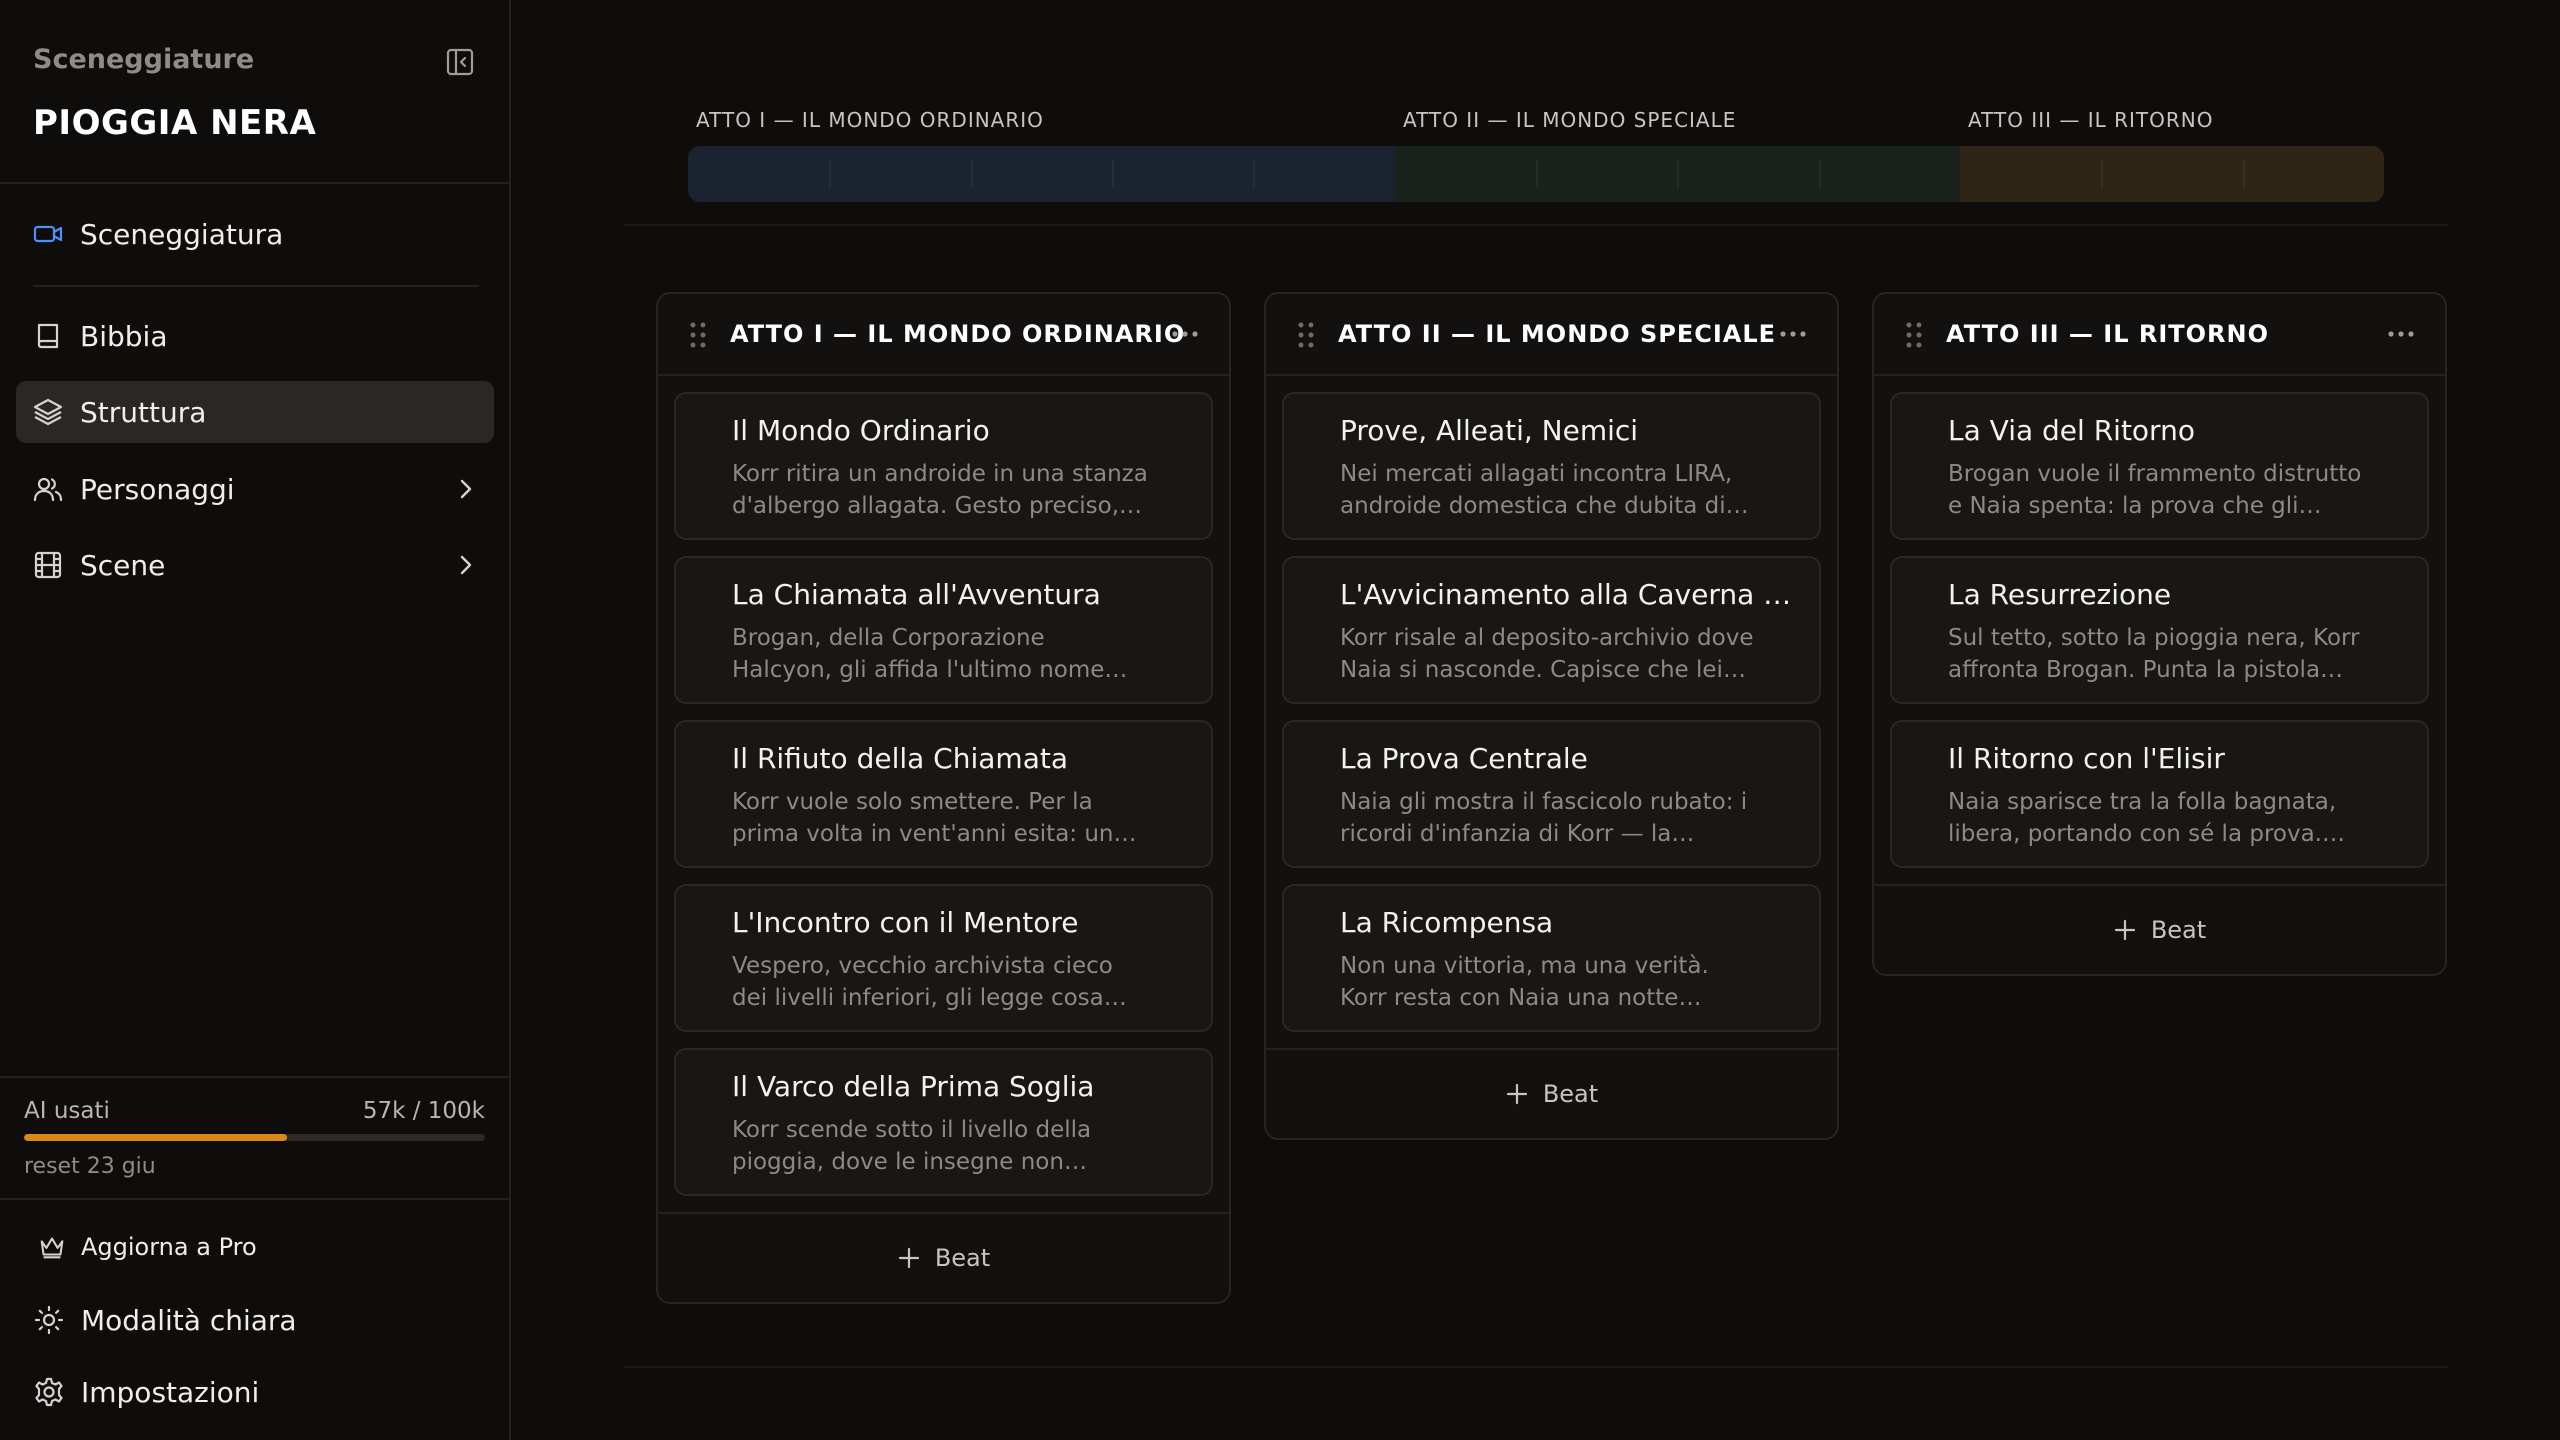 Image resolution: width=2560 pixels, height=1440 pixels. I want to click on sidebar-item-label: Scene, so click(123, 565).